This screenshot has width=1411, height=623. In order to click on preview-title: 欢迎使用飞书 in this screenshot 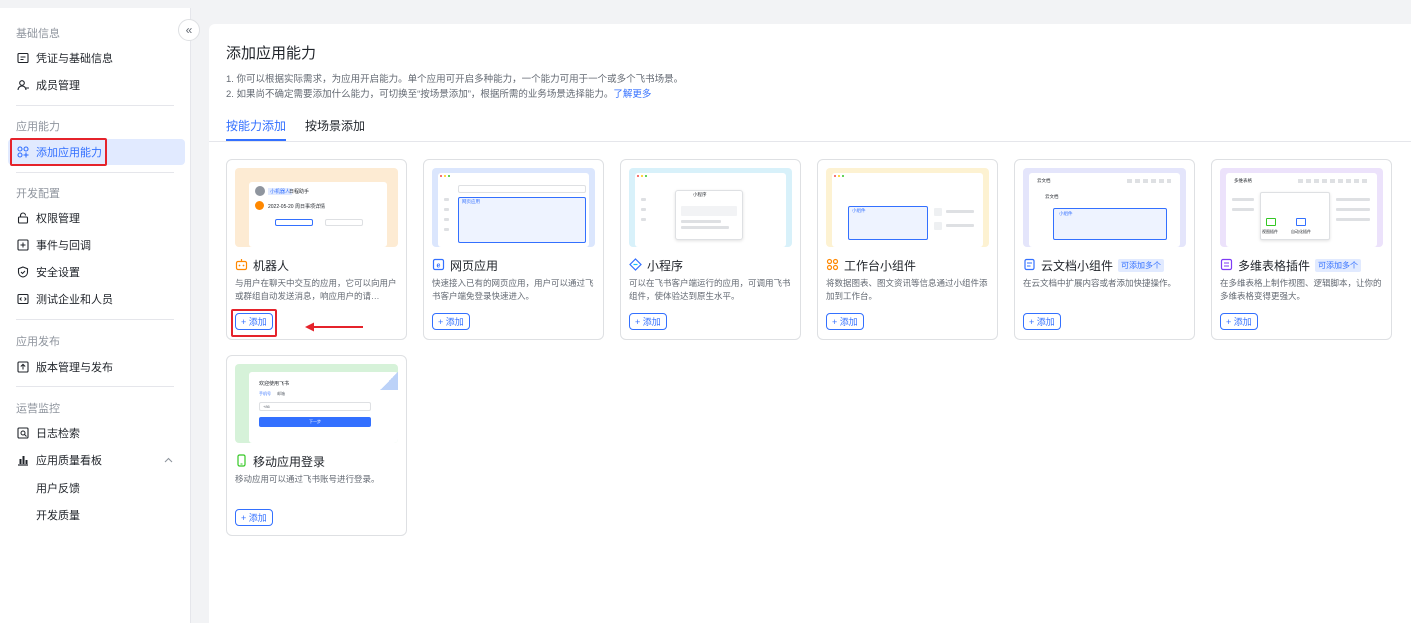, I will do `click(274, 384)`.